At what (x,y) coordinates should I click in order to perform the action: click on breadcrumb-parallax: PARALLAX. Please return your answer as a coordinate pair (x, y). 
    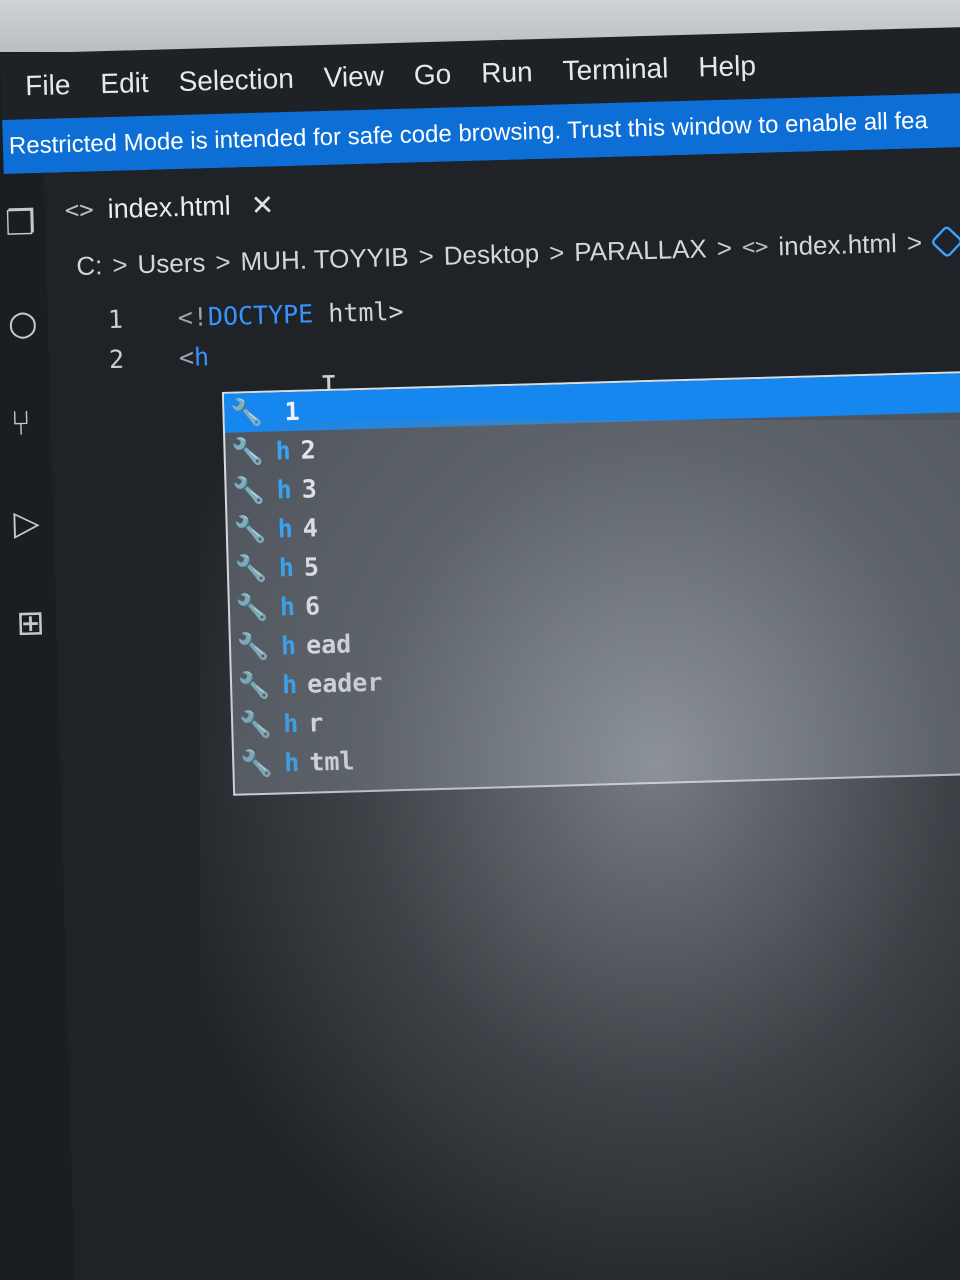
    Looking at the image, I should click on (640, 250).